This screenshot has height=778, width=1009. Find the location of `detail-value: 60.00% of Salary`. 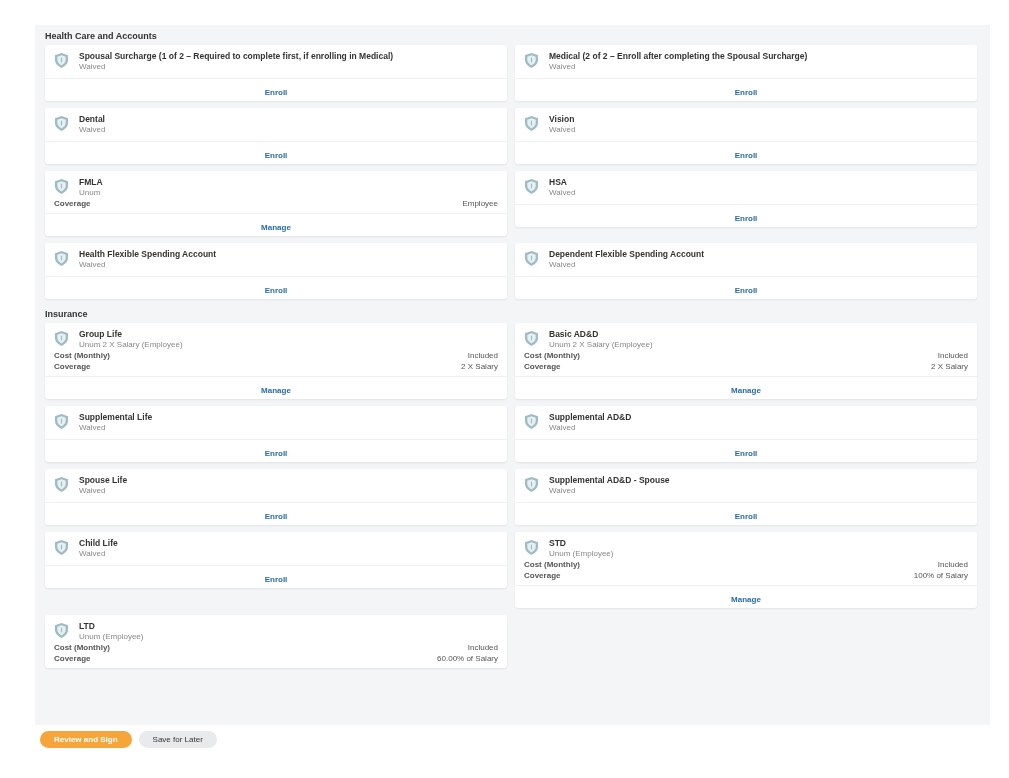

detail-value: 60.00% of Salary is located at coordinates (467, 658).